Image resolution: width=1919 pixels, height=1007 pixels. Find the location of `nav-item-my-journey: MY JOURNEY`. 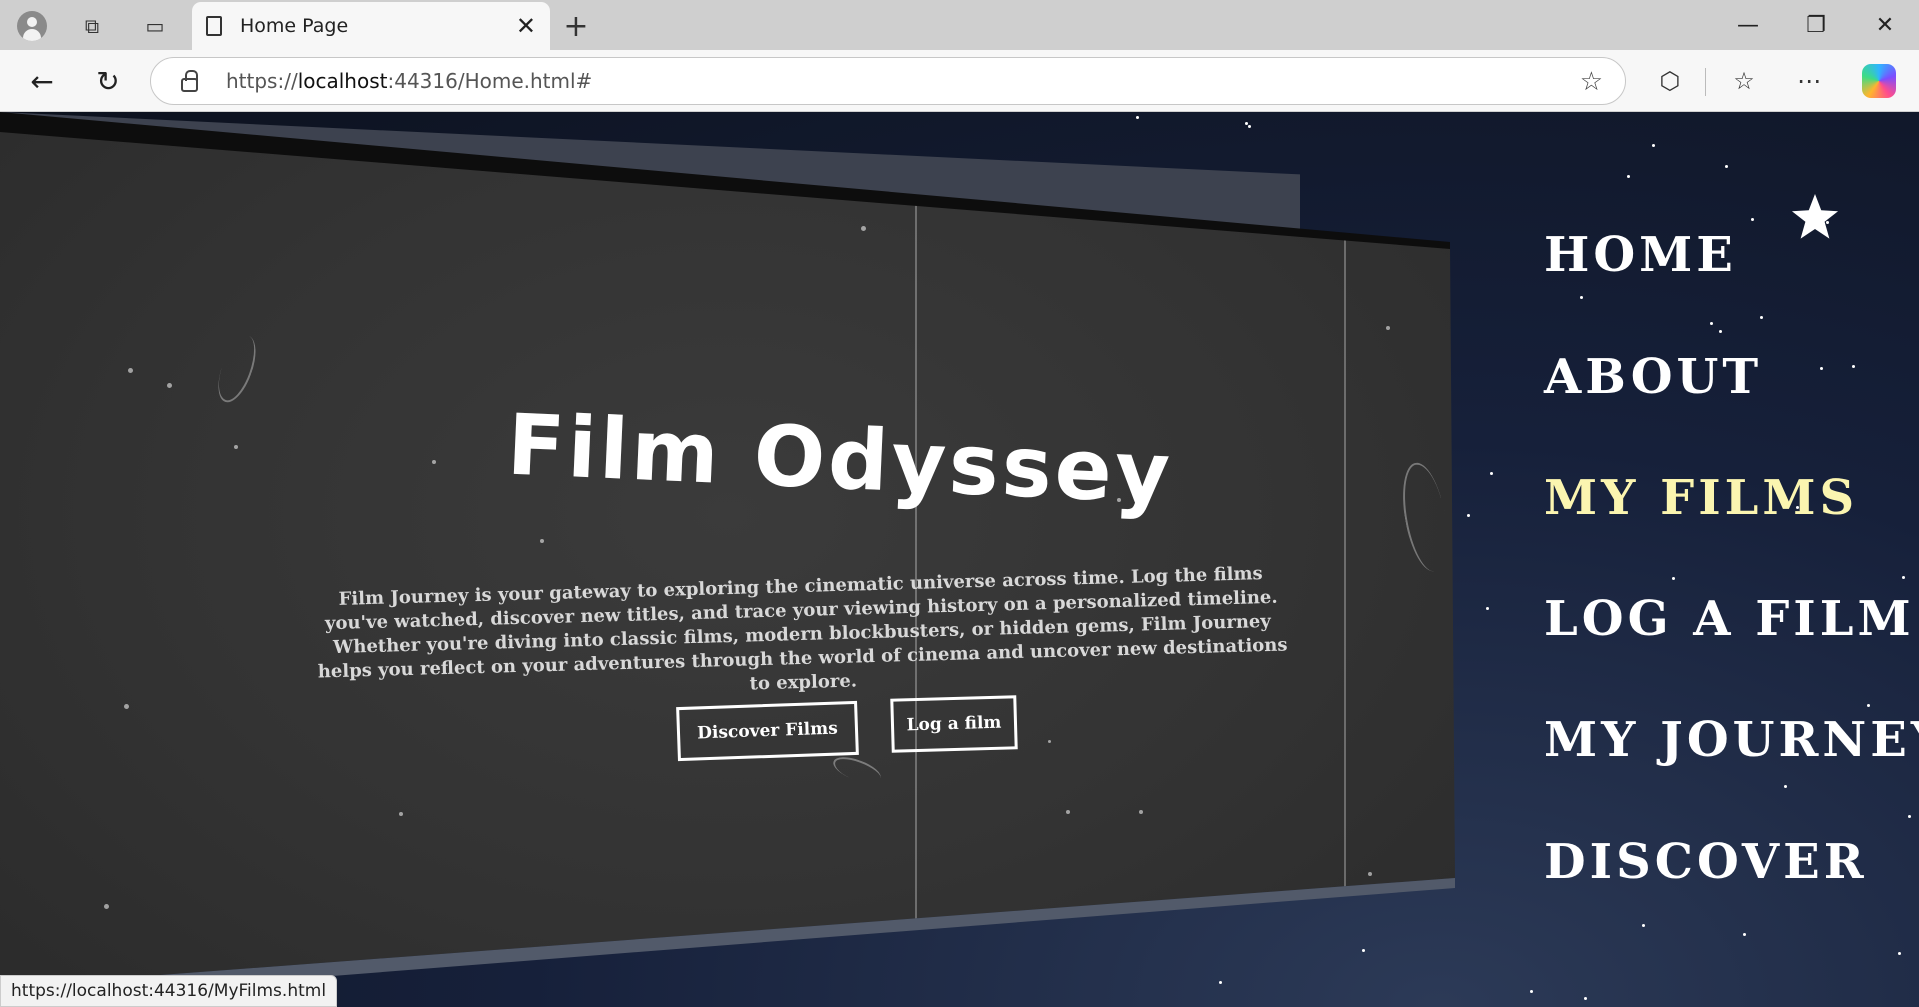

nav-item-my-journey: MY JOURNEY is located at coordinates (1731, 740).